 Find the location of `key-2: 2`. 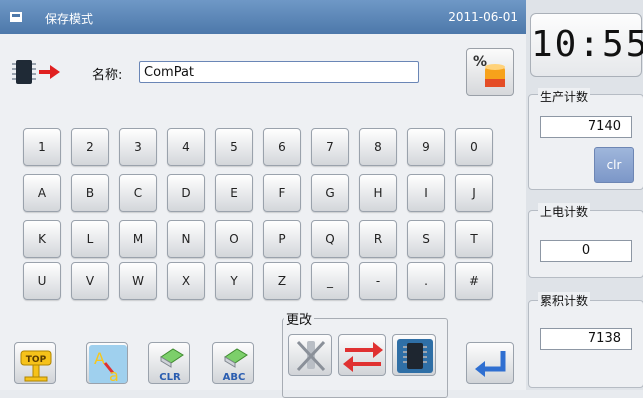

key-2: 2 is located at coordinates (90, 147).